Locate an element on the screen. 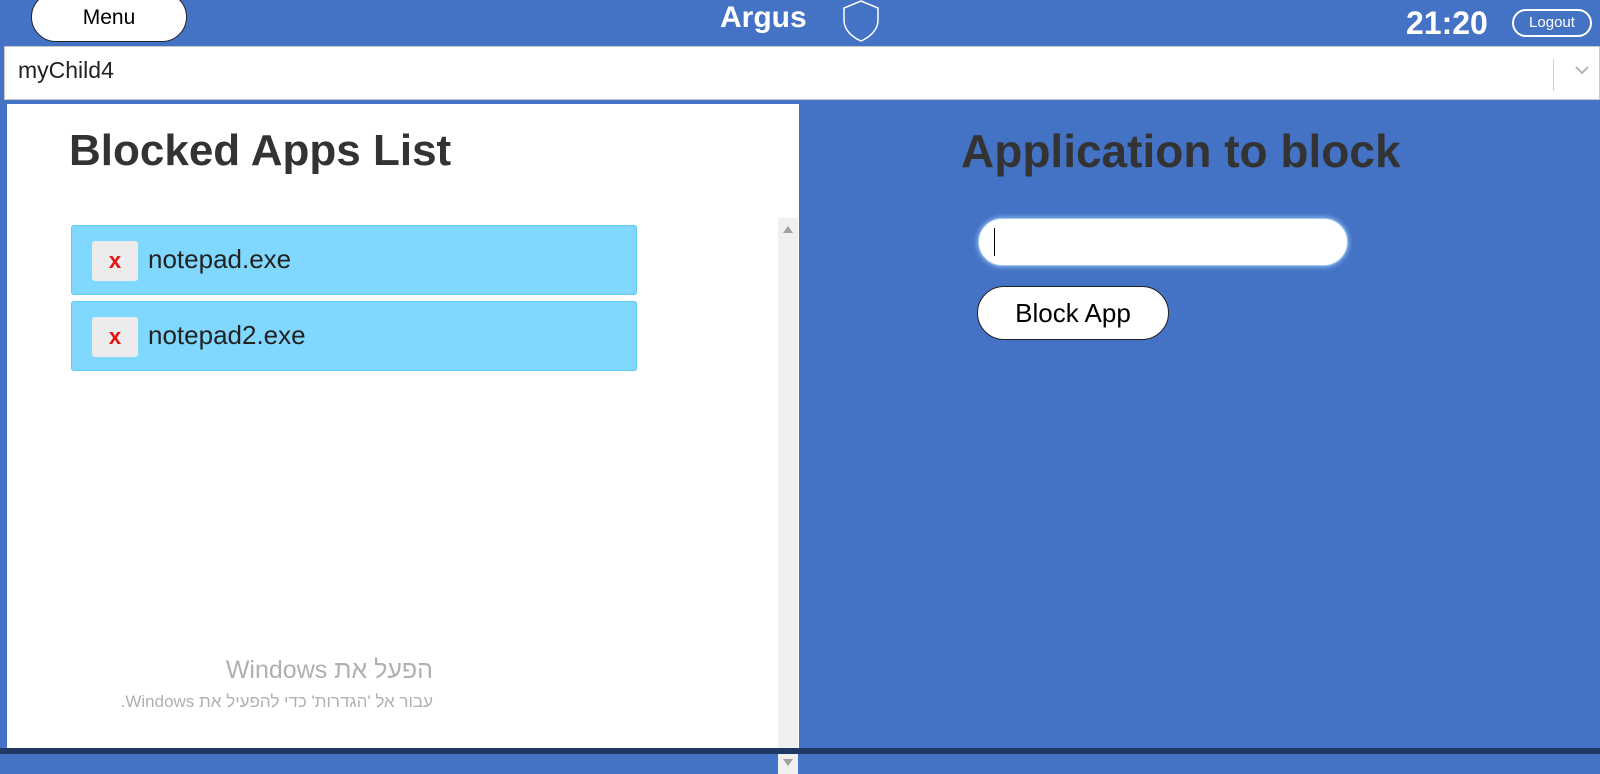 Image resolution: width=1600 pixels, height=774 pixels. windows-activation-subtitle: עבור אל 'הגדרות' כדי להפעיל את Windows. is located at coordinates (276, 701).